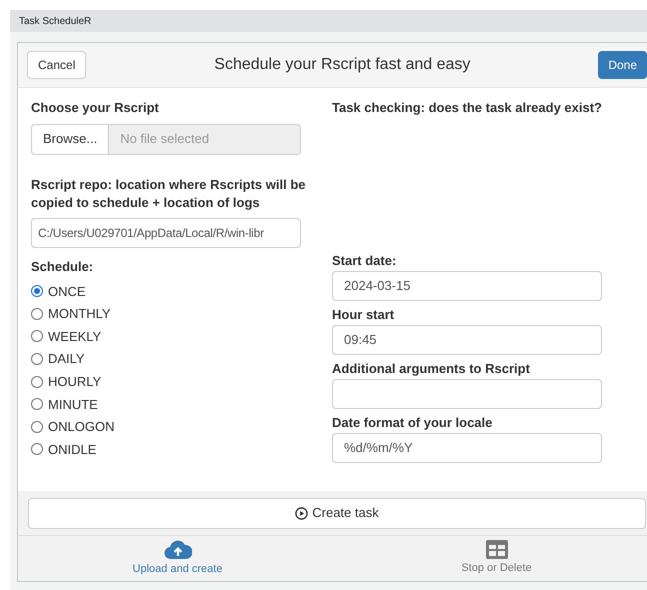  Describe the element at coordinates (622, 65) in the screenshot. I see `done-button: Done` at that location.